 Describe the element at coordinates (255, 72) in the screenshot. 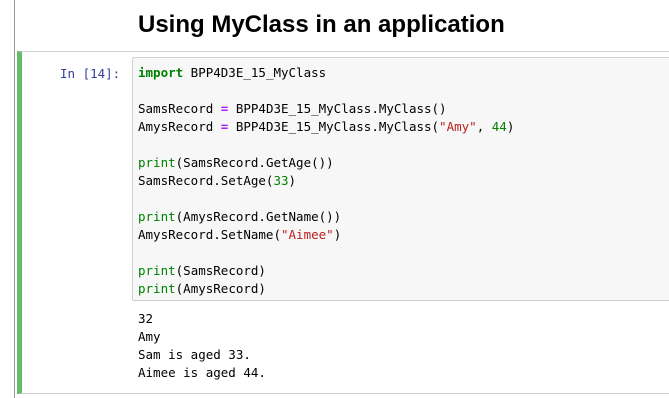

I see `code-text: BPP4D3E_15_MyClass` at that location.